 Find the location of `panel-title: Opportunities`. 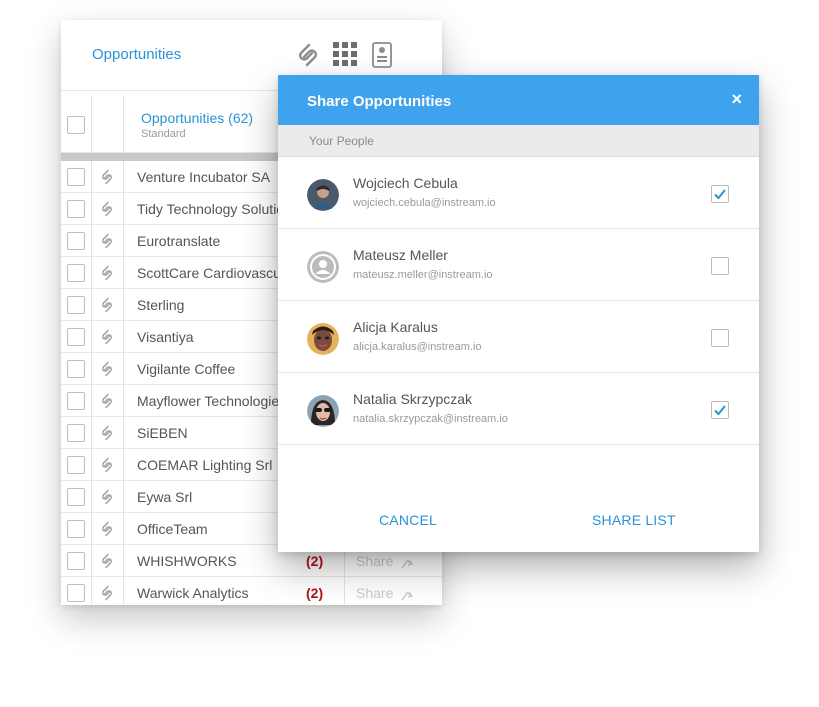

panel-title: Opportunities is located at coordinates (136, 54).